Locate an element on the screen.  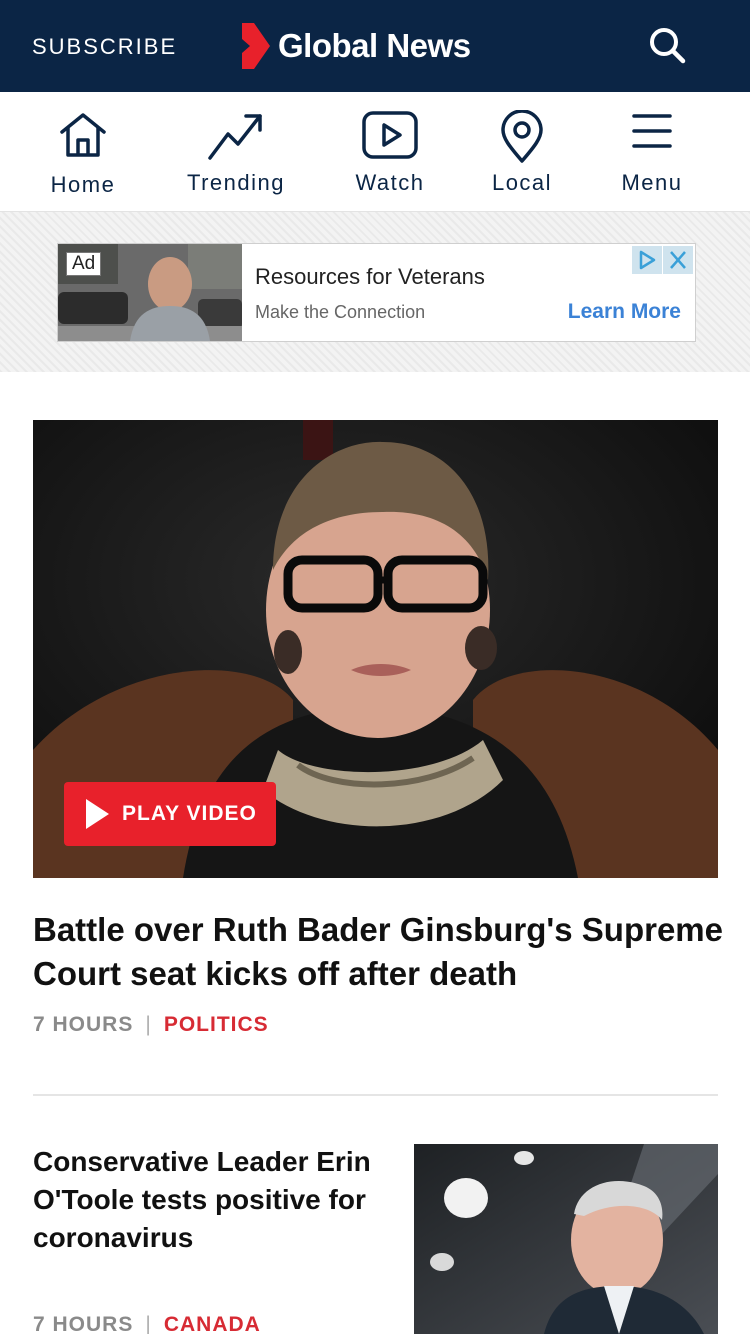
ad-title: Resources for Veterans is located at coordinates (370, 277).